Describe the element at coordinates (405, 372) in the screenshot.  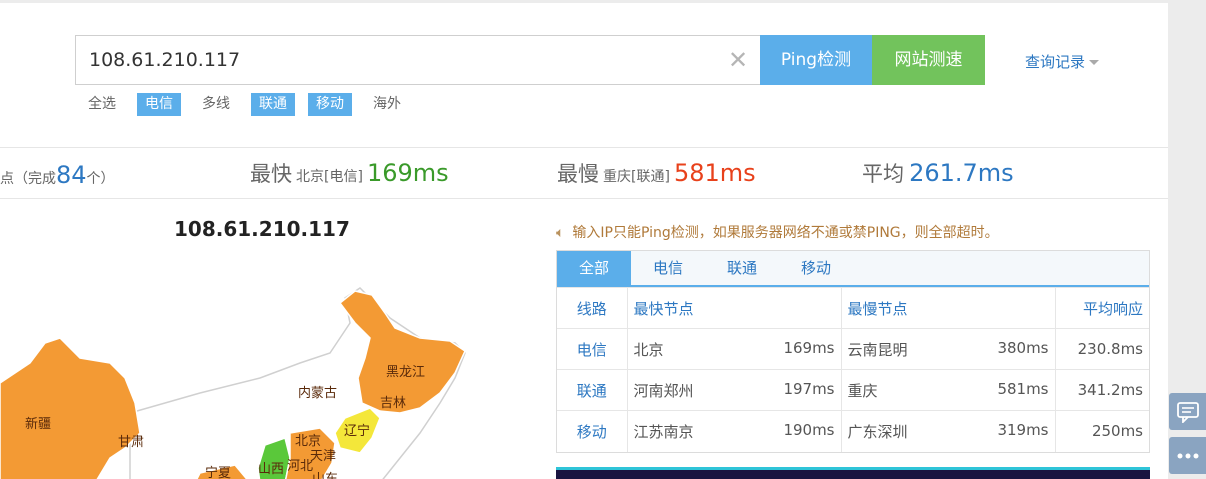
I see `map-label: 黑龙江` at that location.